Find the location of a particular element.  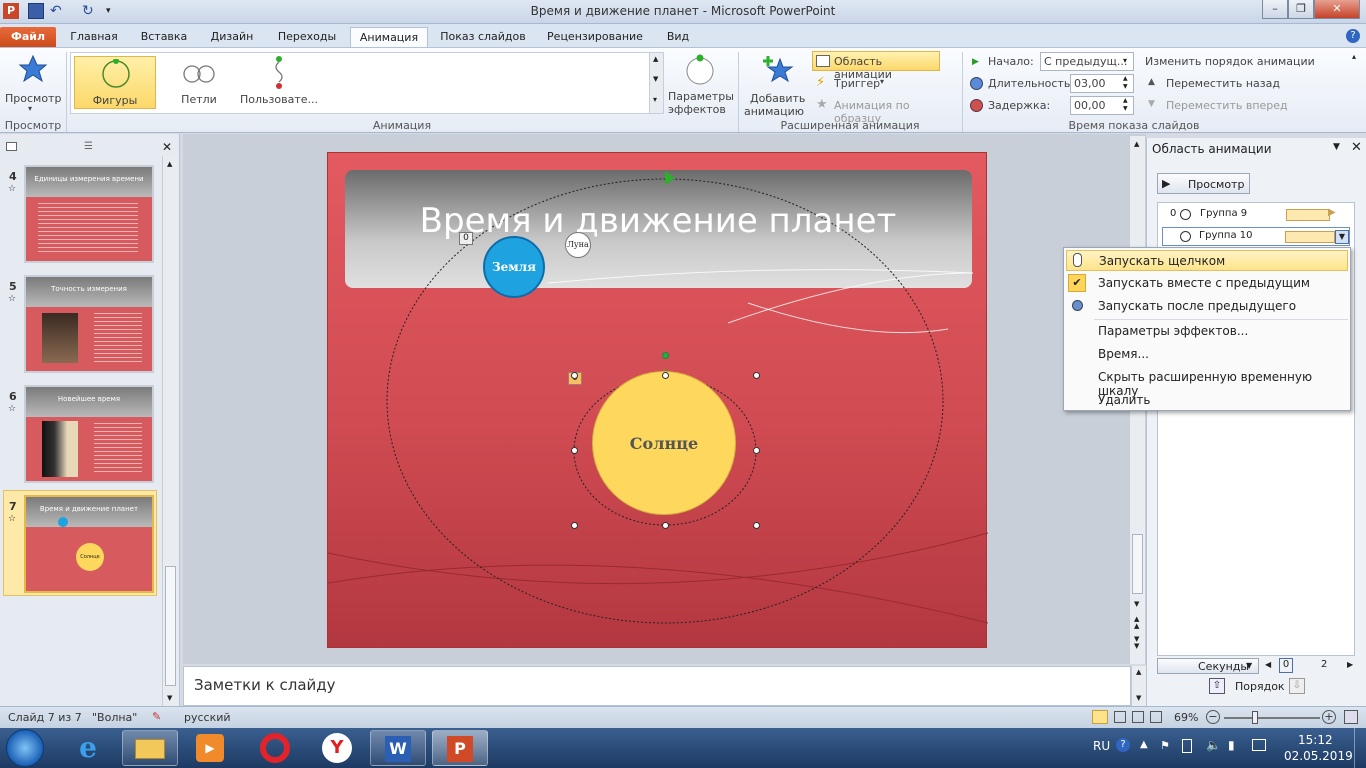

menu-item-delete: Удалить is located at coordinates (1207, 400).